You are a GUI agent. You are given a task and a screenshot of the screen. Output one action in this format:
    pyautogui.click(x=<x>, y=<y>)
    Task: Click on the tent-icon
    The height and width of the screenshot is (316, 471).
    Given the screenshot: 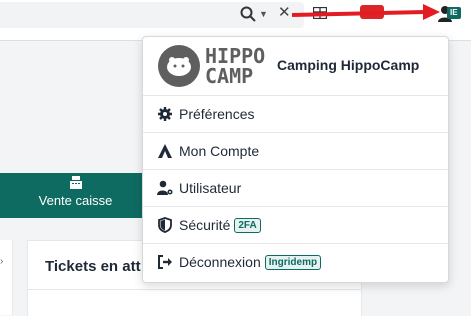 What is the action you would take?
    pyautogui.click(x=165, y=151)
    